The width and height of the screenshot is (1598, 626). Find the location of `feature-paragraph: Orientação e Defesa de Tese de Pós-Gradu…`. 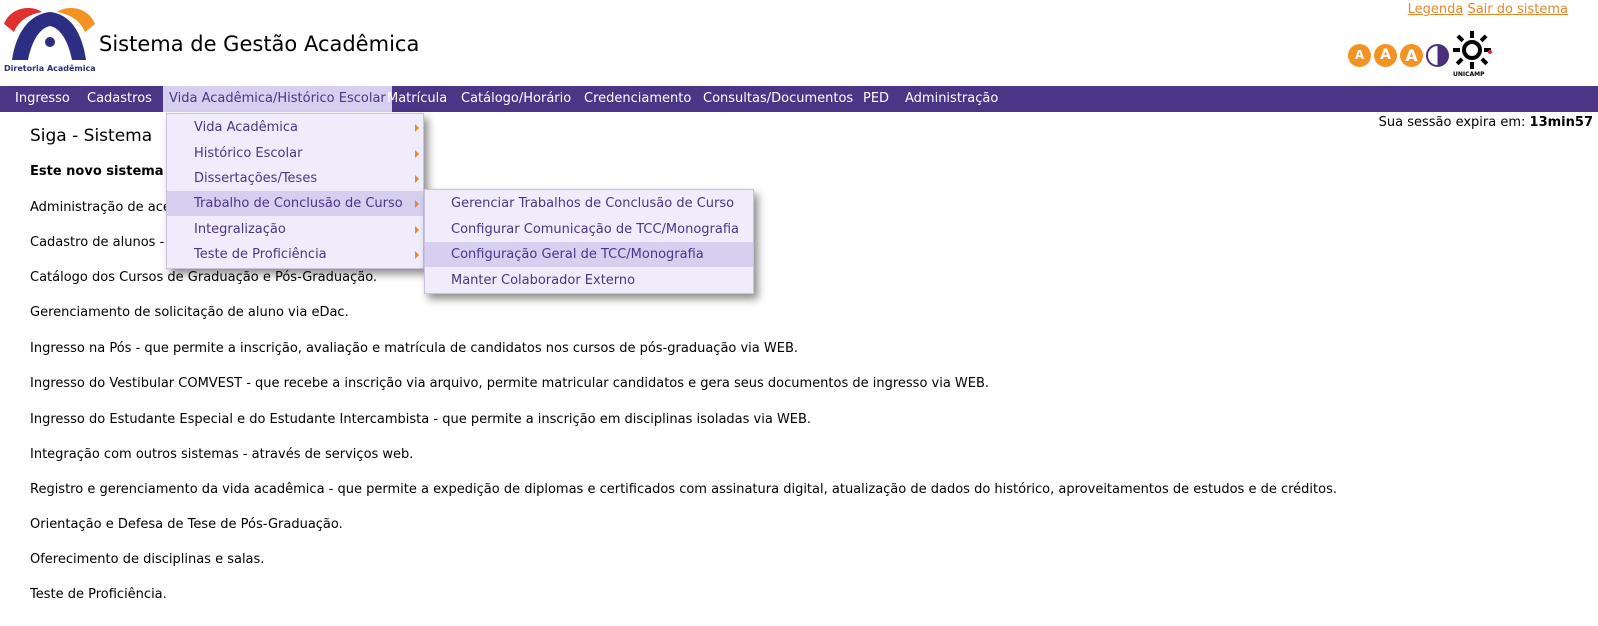

feature-paragraph: Orientação e Defesa de Tese de Pós-Gradu… is located at coordinates (186, 524).